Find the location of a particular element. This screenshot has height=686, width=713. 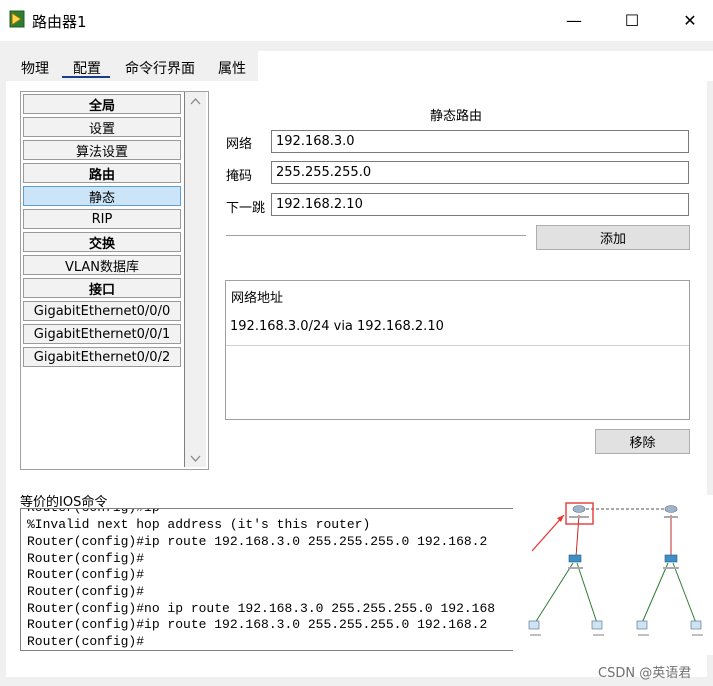

maximize-button: ☐ is located at coordinates (632, 20).